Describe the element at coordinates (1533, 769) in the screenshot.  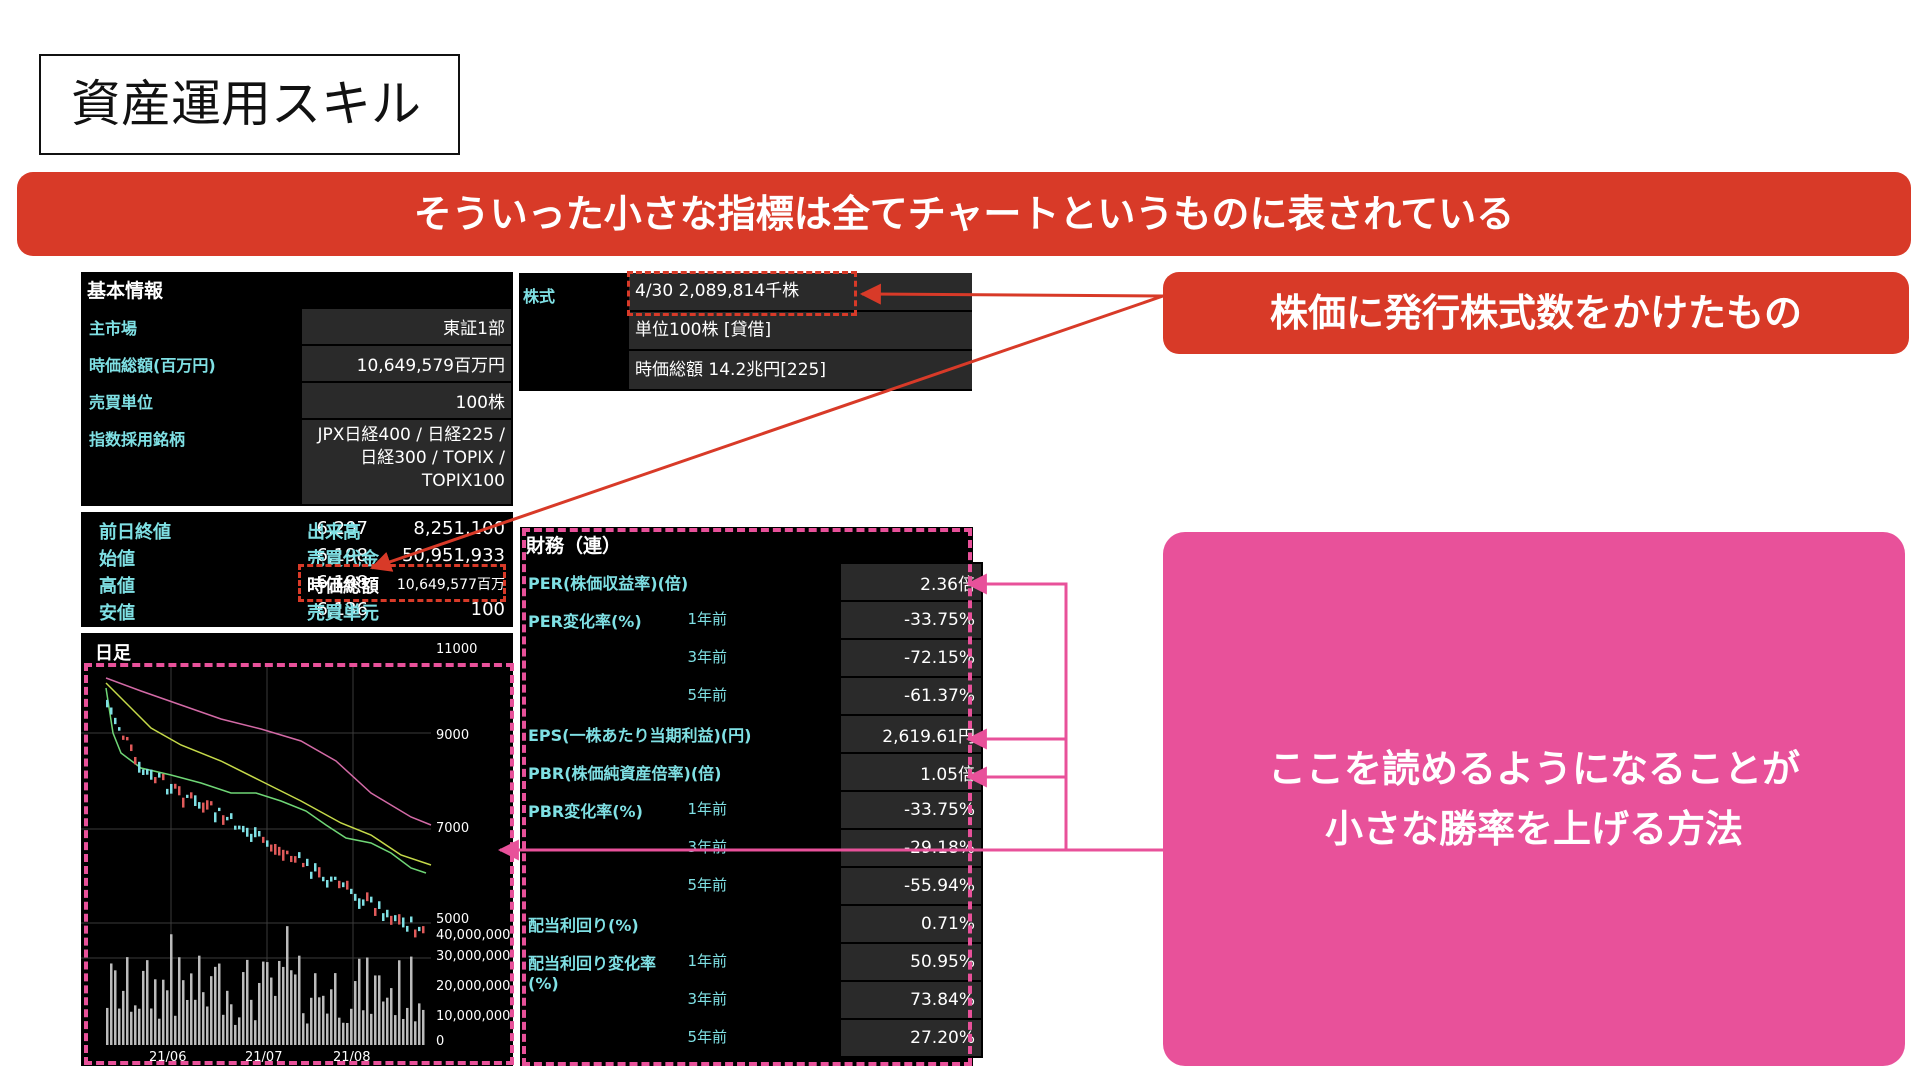
I see `callout-line: ここを読めるようになることが` at that location.